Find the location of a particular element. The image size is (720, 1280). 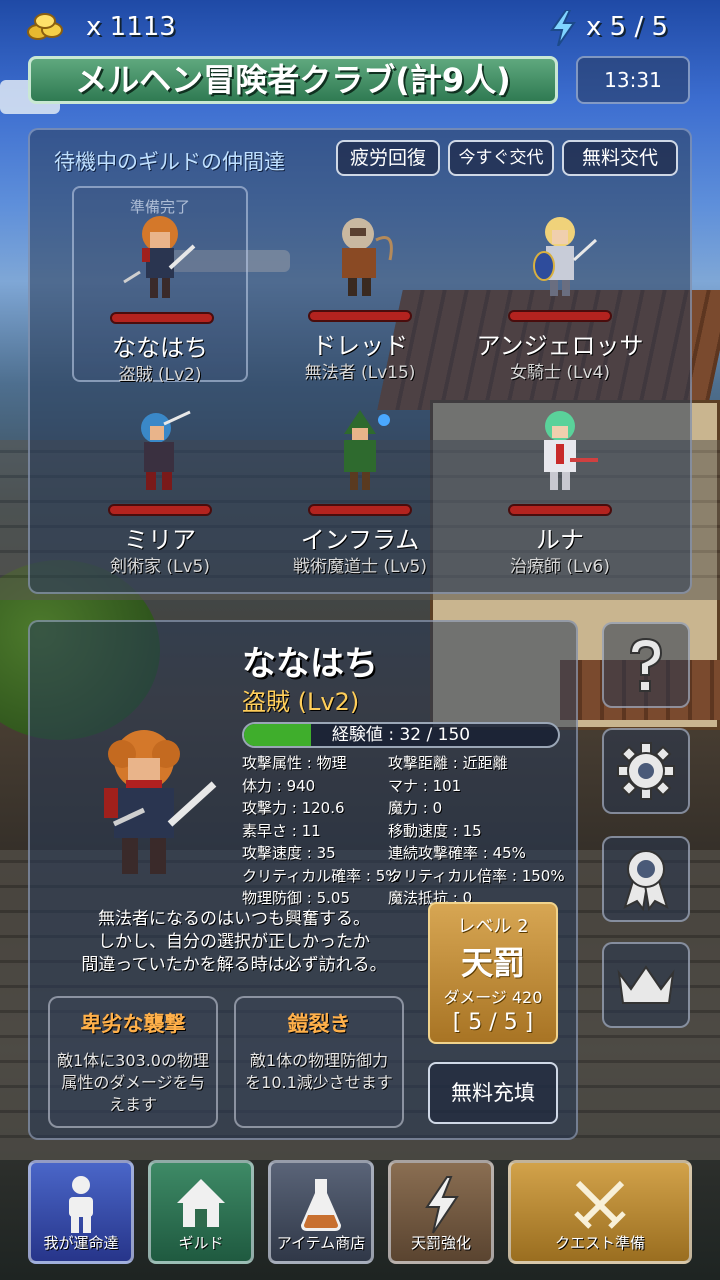

club-title: メルヘン冒険者クラブ(計9人) is located at coordinates (293, 80).